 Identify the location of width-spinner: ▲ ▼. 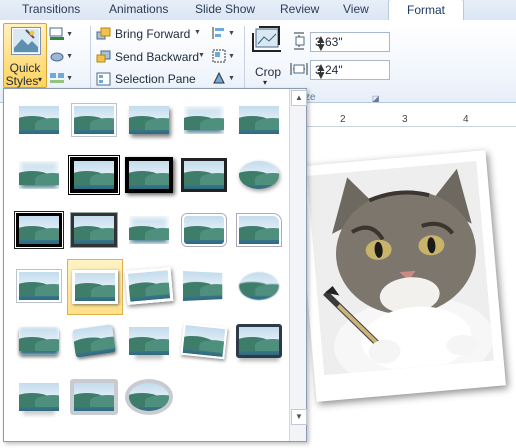
(351, 71).